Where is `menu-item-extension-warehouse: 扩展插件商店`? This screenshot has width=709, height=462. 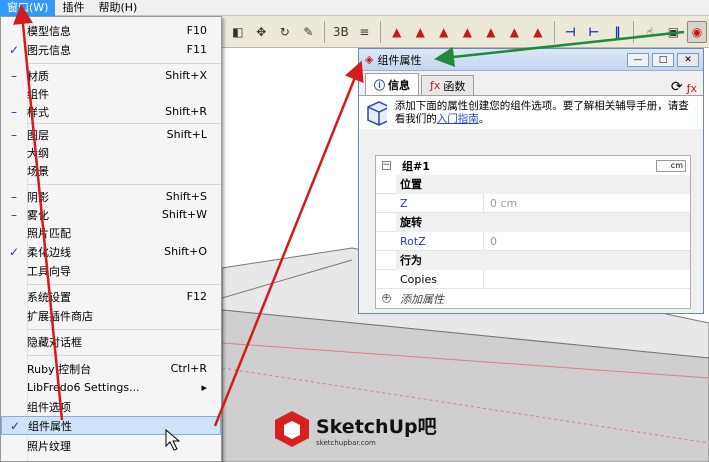 menu-item-extension-warehouse: 扩展插件商店 is located at coordinates (111, 315).